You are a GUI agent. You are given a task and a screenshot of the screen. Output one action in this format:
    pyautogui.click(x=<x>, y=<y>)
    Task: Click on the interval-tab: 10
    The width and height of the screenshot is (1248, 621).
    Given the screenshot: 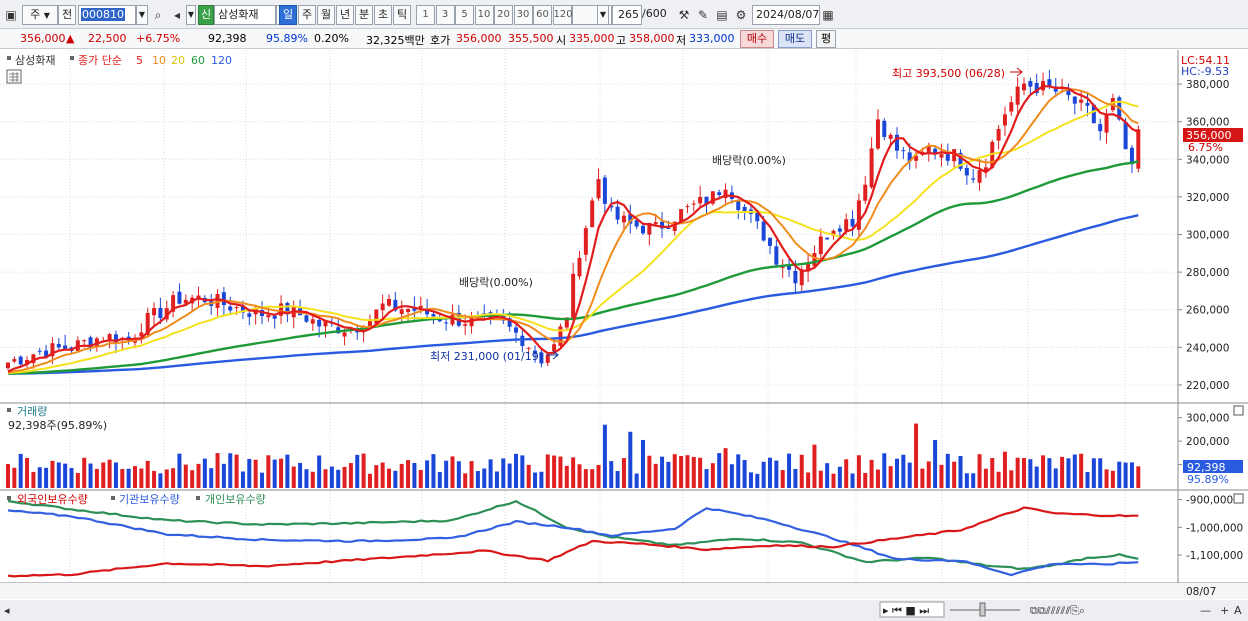 What is the action you would take?
    pyautogui.click(x=484, y=15)
    